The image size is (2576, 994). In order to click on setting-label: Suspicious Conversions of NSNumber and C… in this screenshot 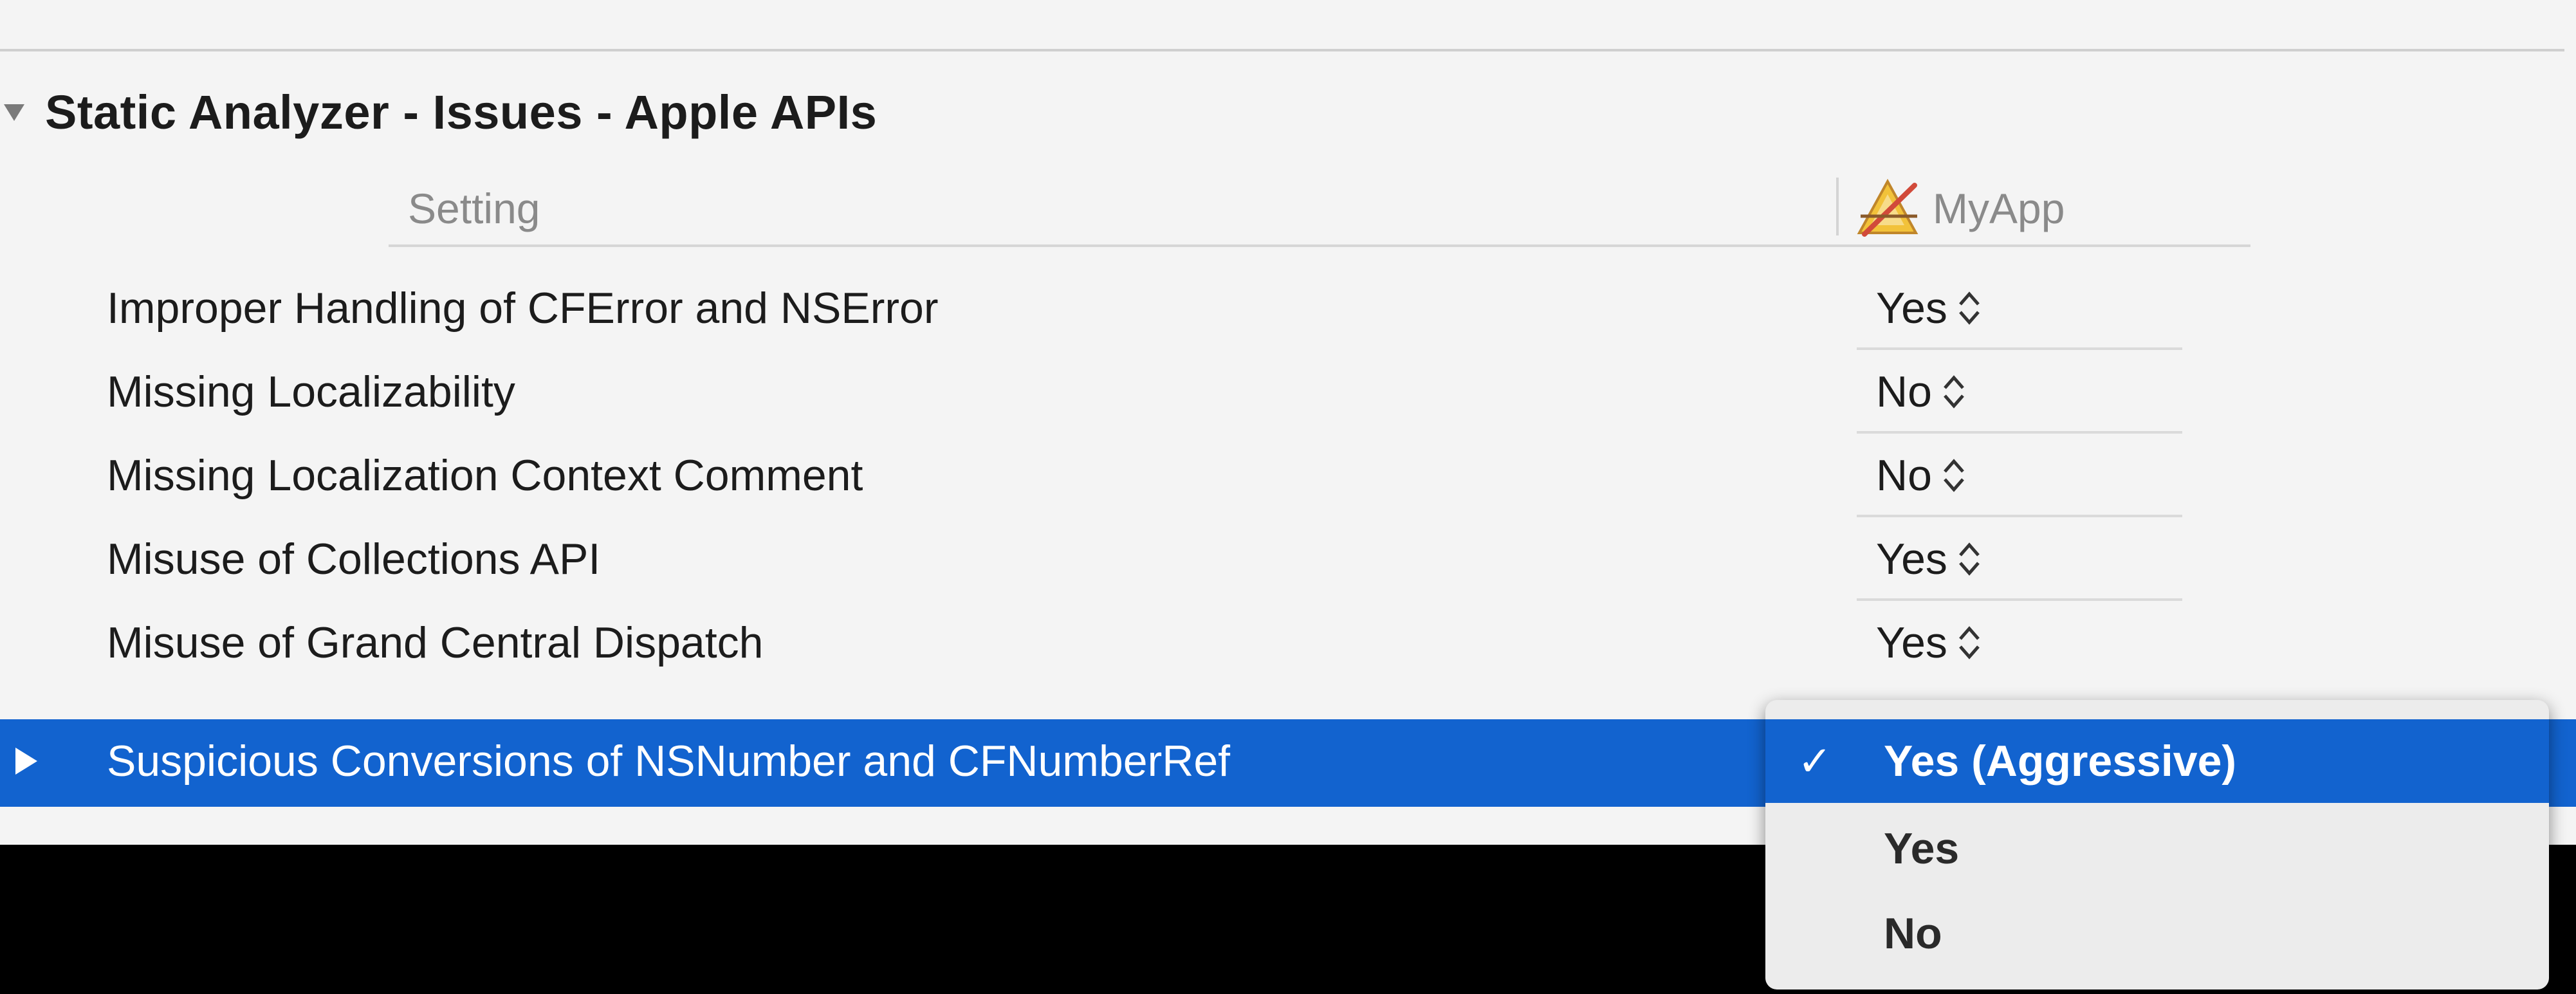, I will do `click(669, 762)`.